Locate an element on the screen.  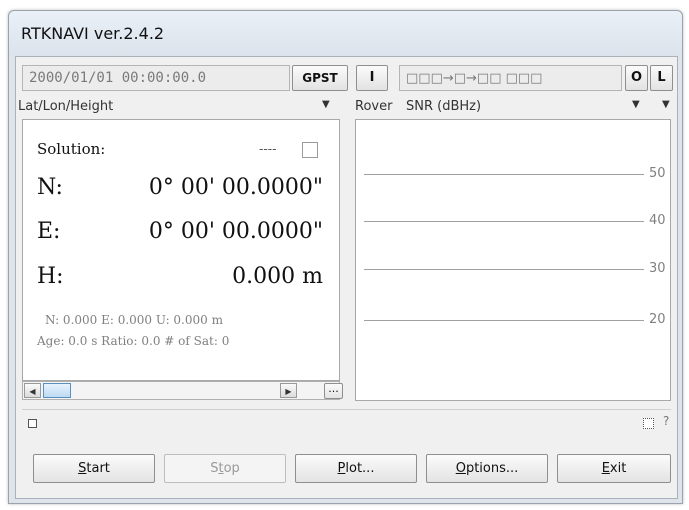
scroll-thumb is located at coordinates (57, 390).